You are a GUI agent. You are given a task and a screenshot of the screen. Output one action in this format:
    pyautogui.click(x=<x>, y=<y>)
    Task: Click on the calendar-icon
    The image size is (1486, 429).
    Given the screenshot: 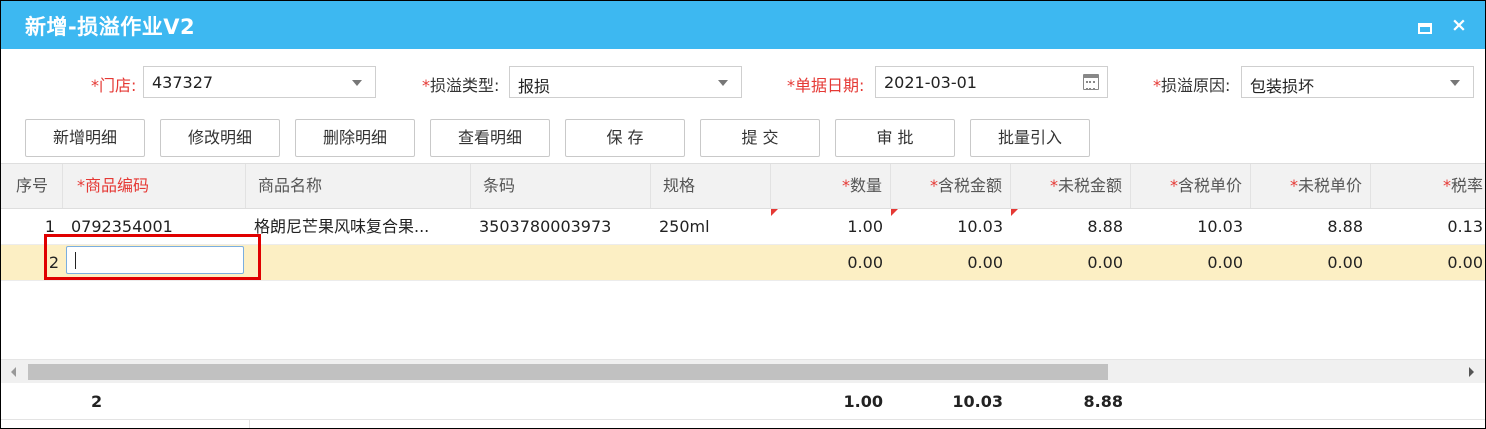 What is the action you would take?
    pyautogui.click(x=1091, y=82)
    